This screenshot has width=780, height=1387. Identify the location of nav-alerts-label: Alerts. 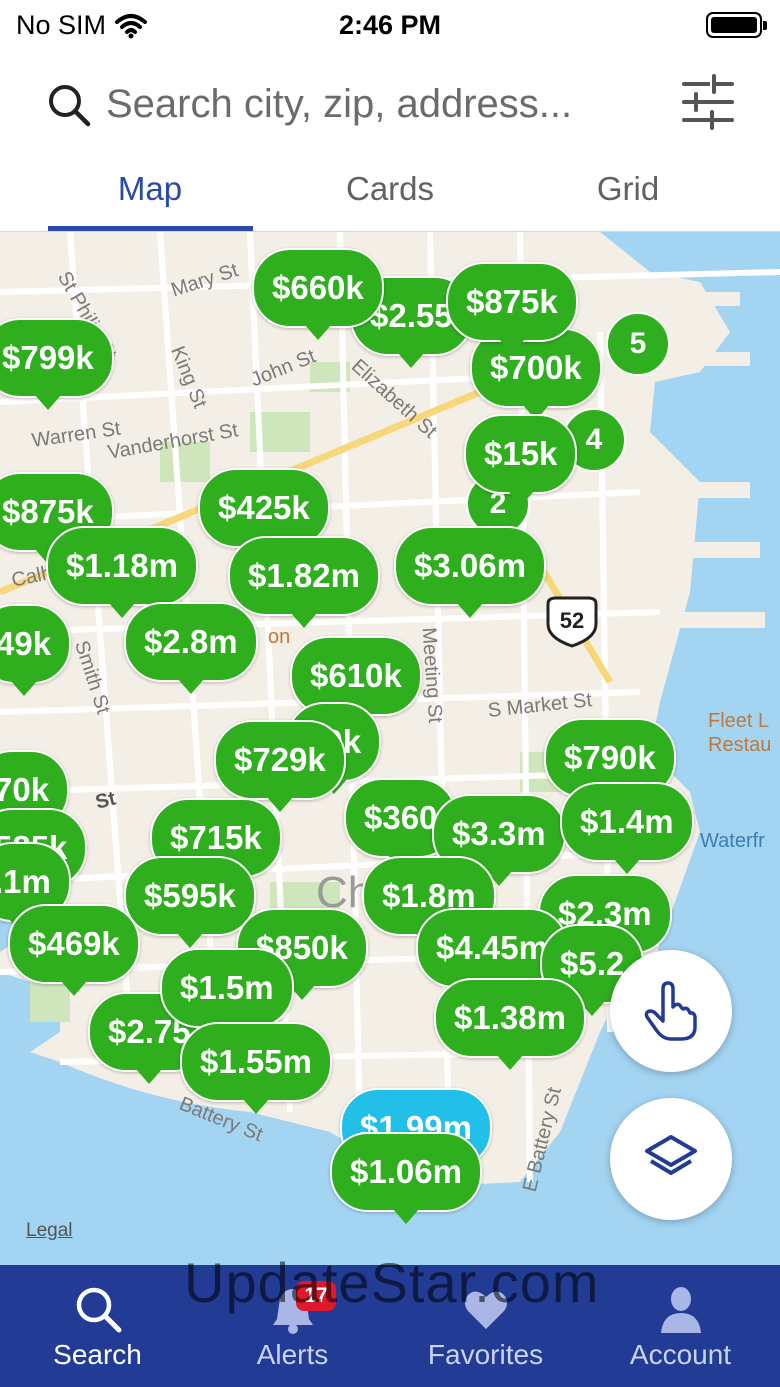
(292, 1354).